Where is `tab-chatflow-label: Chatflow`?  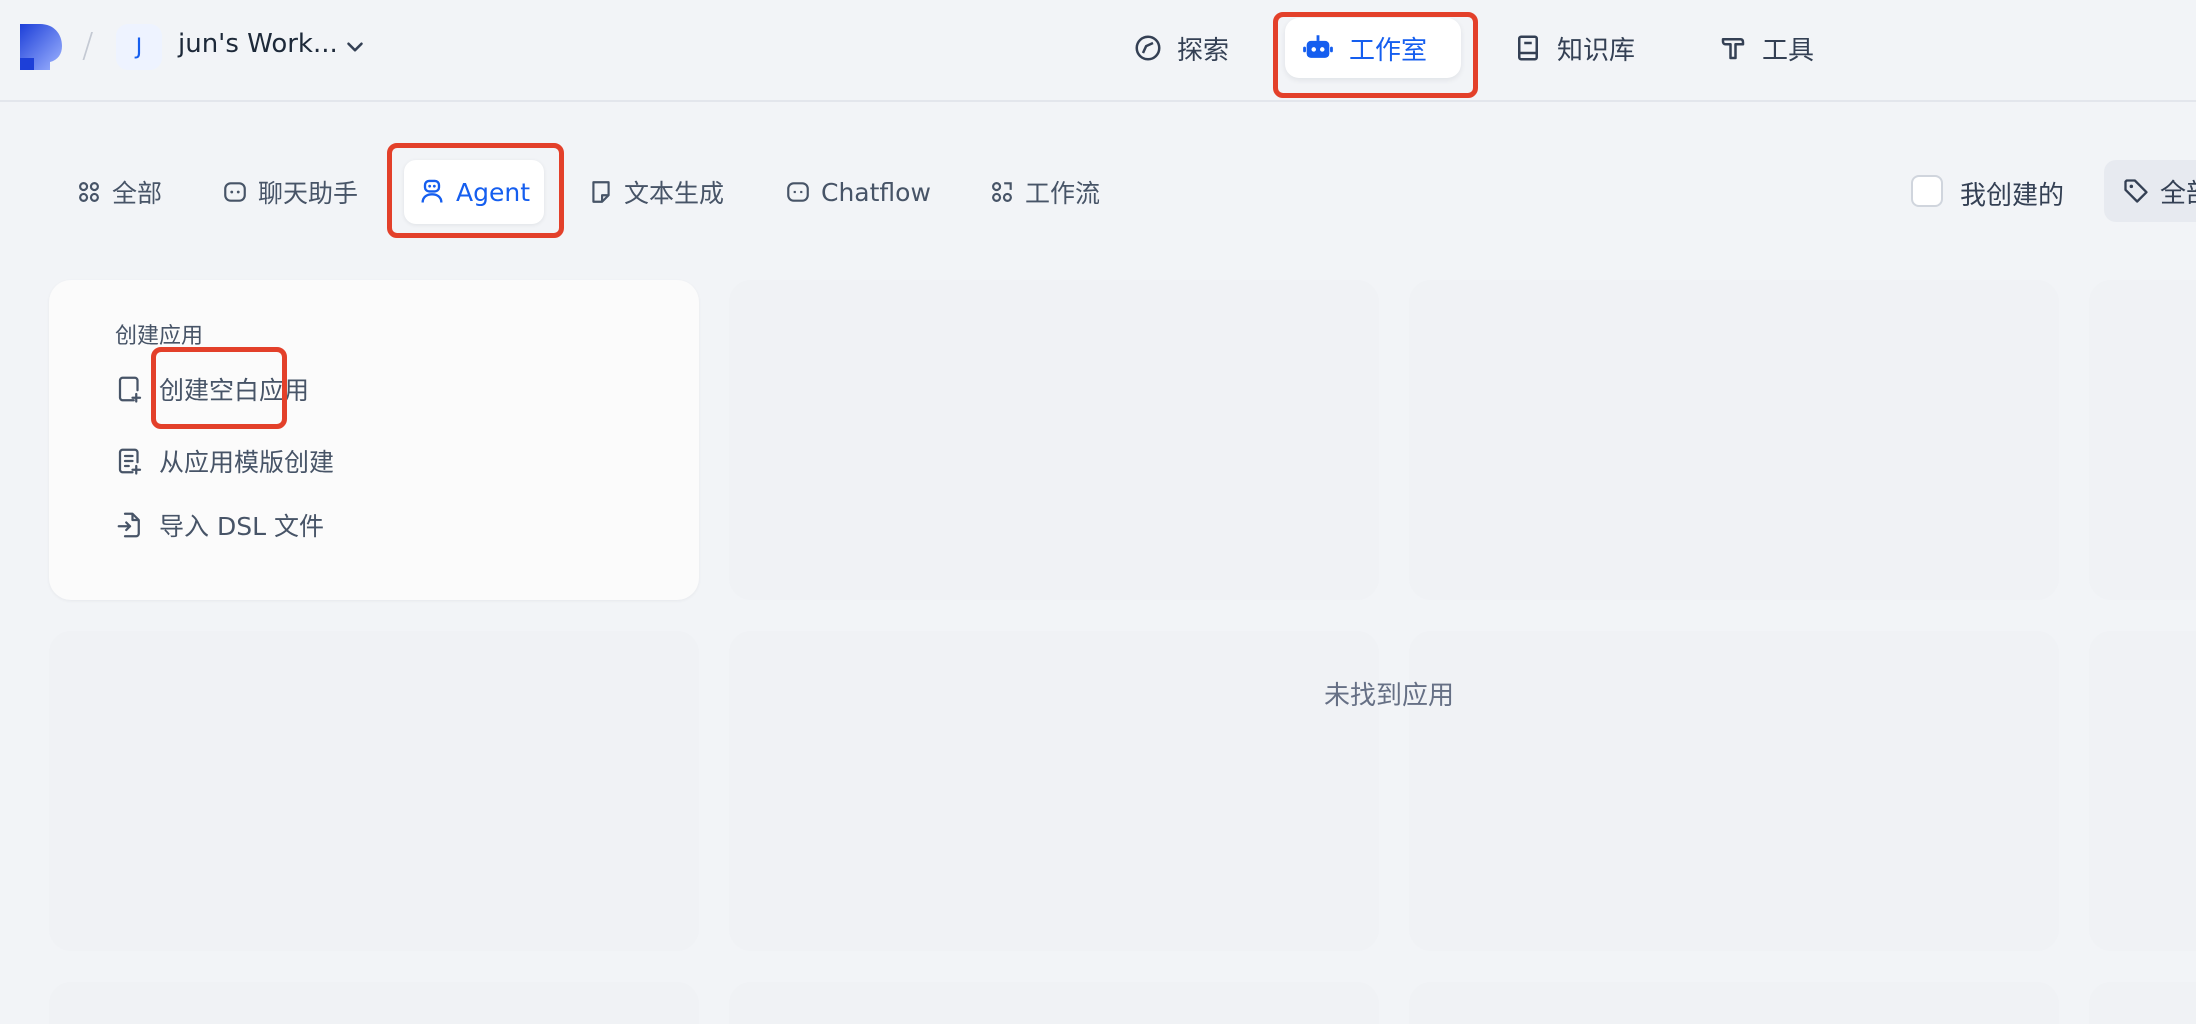 tab-chatflow-label: Chatflow is located at coordinates (876, 192).